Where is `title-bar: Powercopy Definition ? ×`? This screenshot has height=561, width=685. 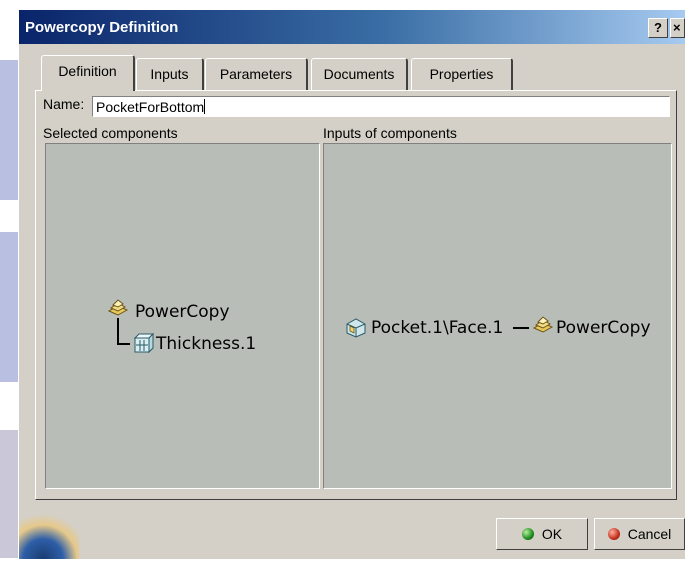
title-bar: Powercopy Definition ? × is located at coordinates (352, 27).